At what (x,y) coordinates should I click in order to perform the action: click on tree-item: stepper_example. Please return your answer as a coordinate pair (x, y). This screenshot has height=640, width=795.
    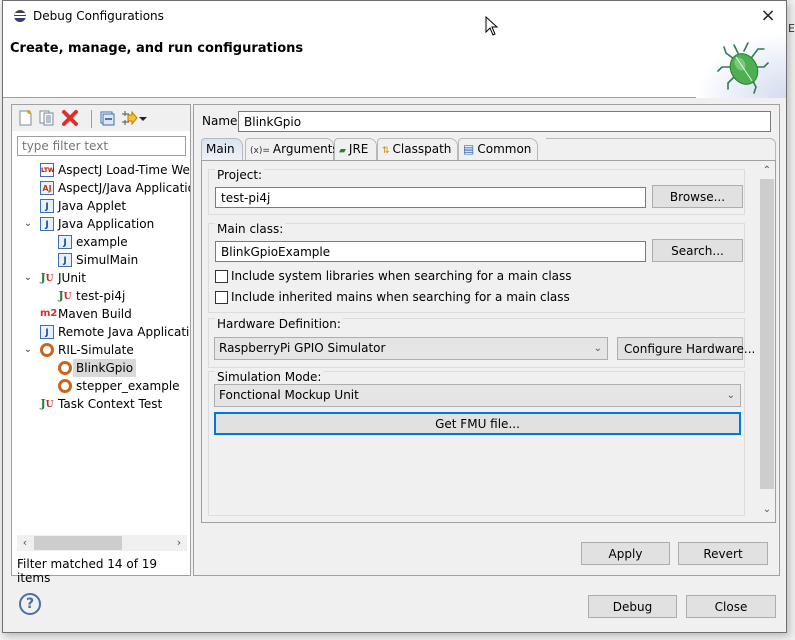
    Looking at the image, I should click on (101, 386).